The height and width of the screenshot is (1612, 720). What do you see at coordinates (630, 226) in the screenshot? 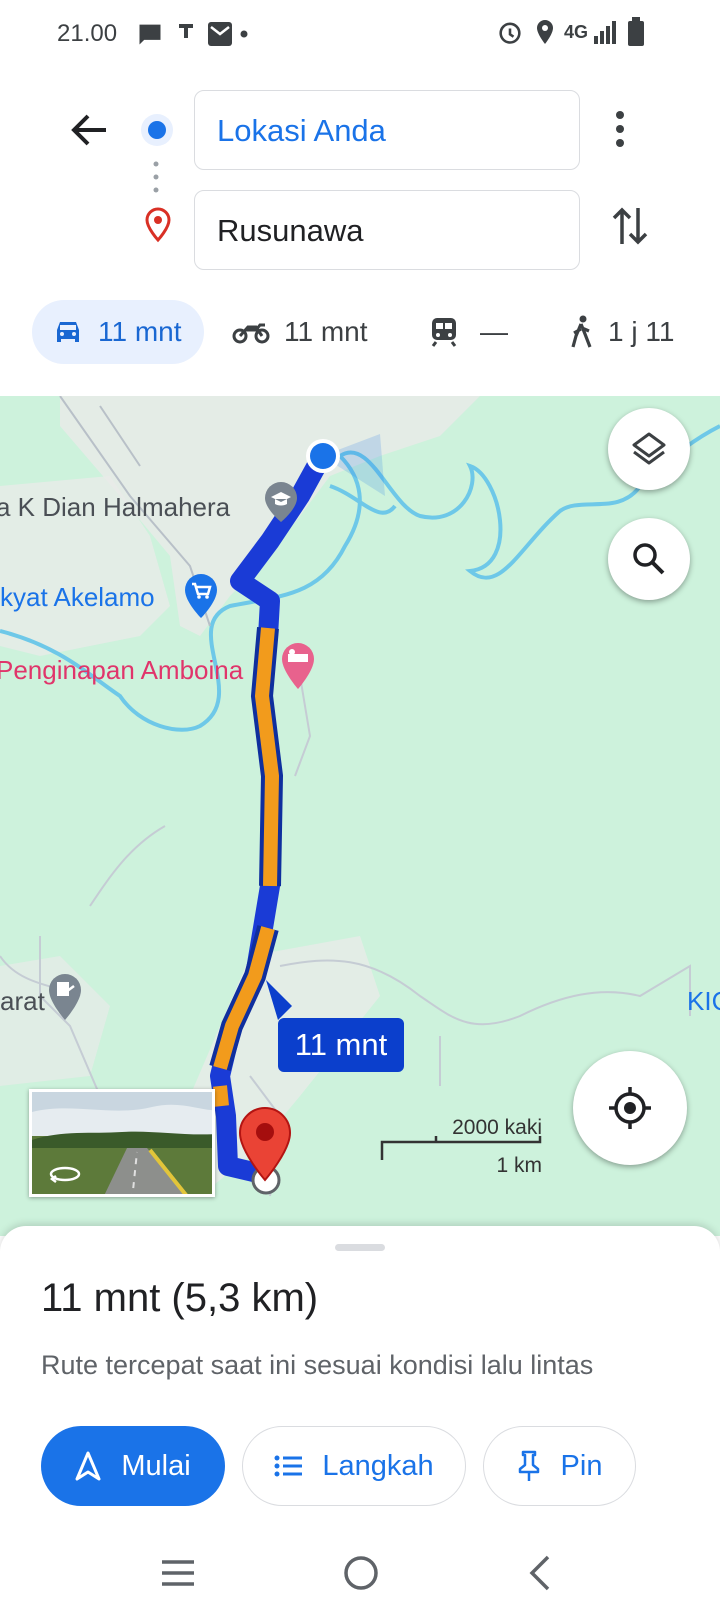
I see `swap-directions-icon` at bounding box center [630, 226].